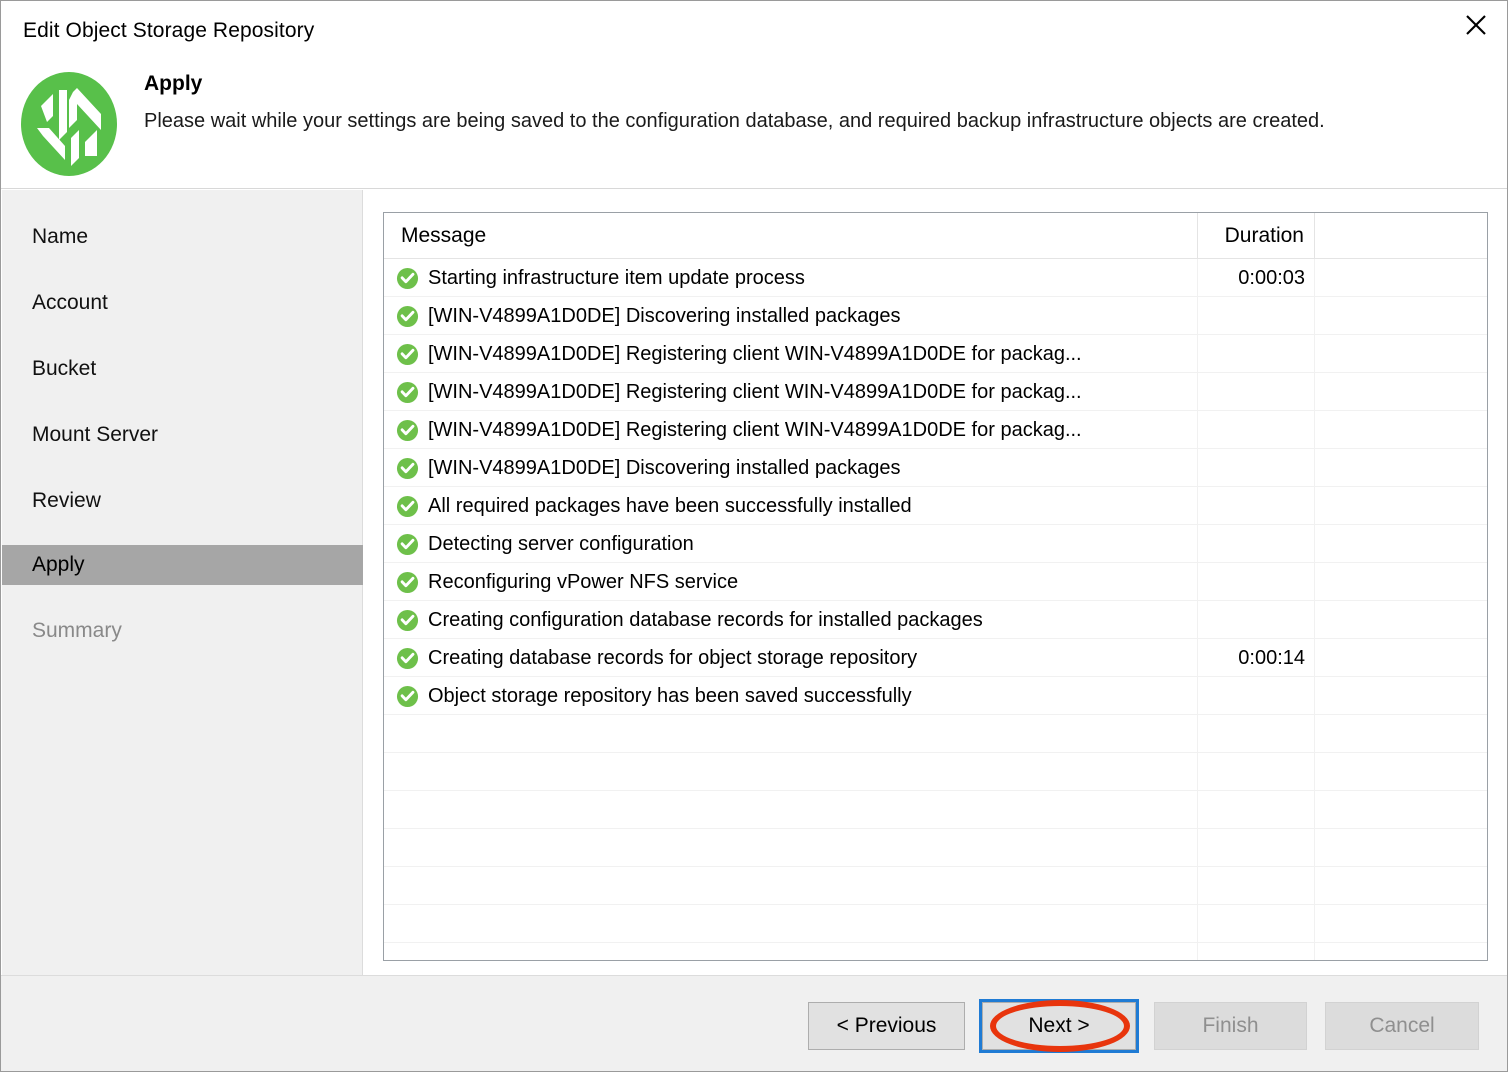  What do you see at coordinates (182, 369) in the screenshot?
I see `sidebar-item-bucket: Bucket` at bounding box center [182, 369].